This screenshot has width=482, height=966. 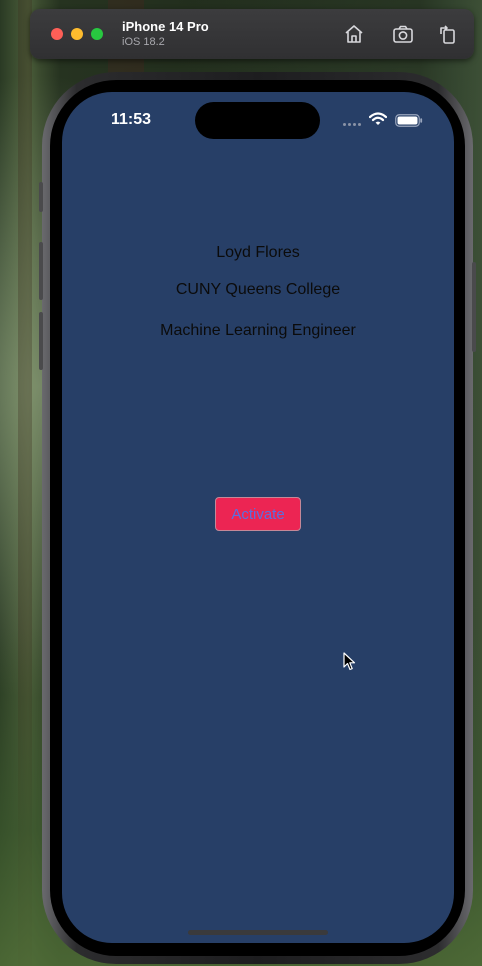 I want to click on activate-button: Activate, so click(x=258, y=514).